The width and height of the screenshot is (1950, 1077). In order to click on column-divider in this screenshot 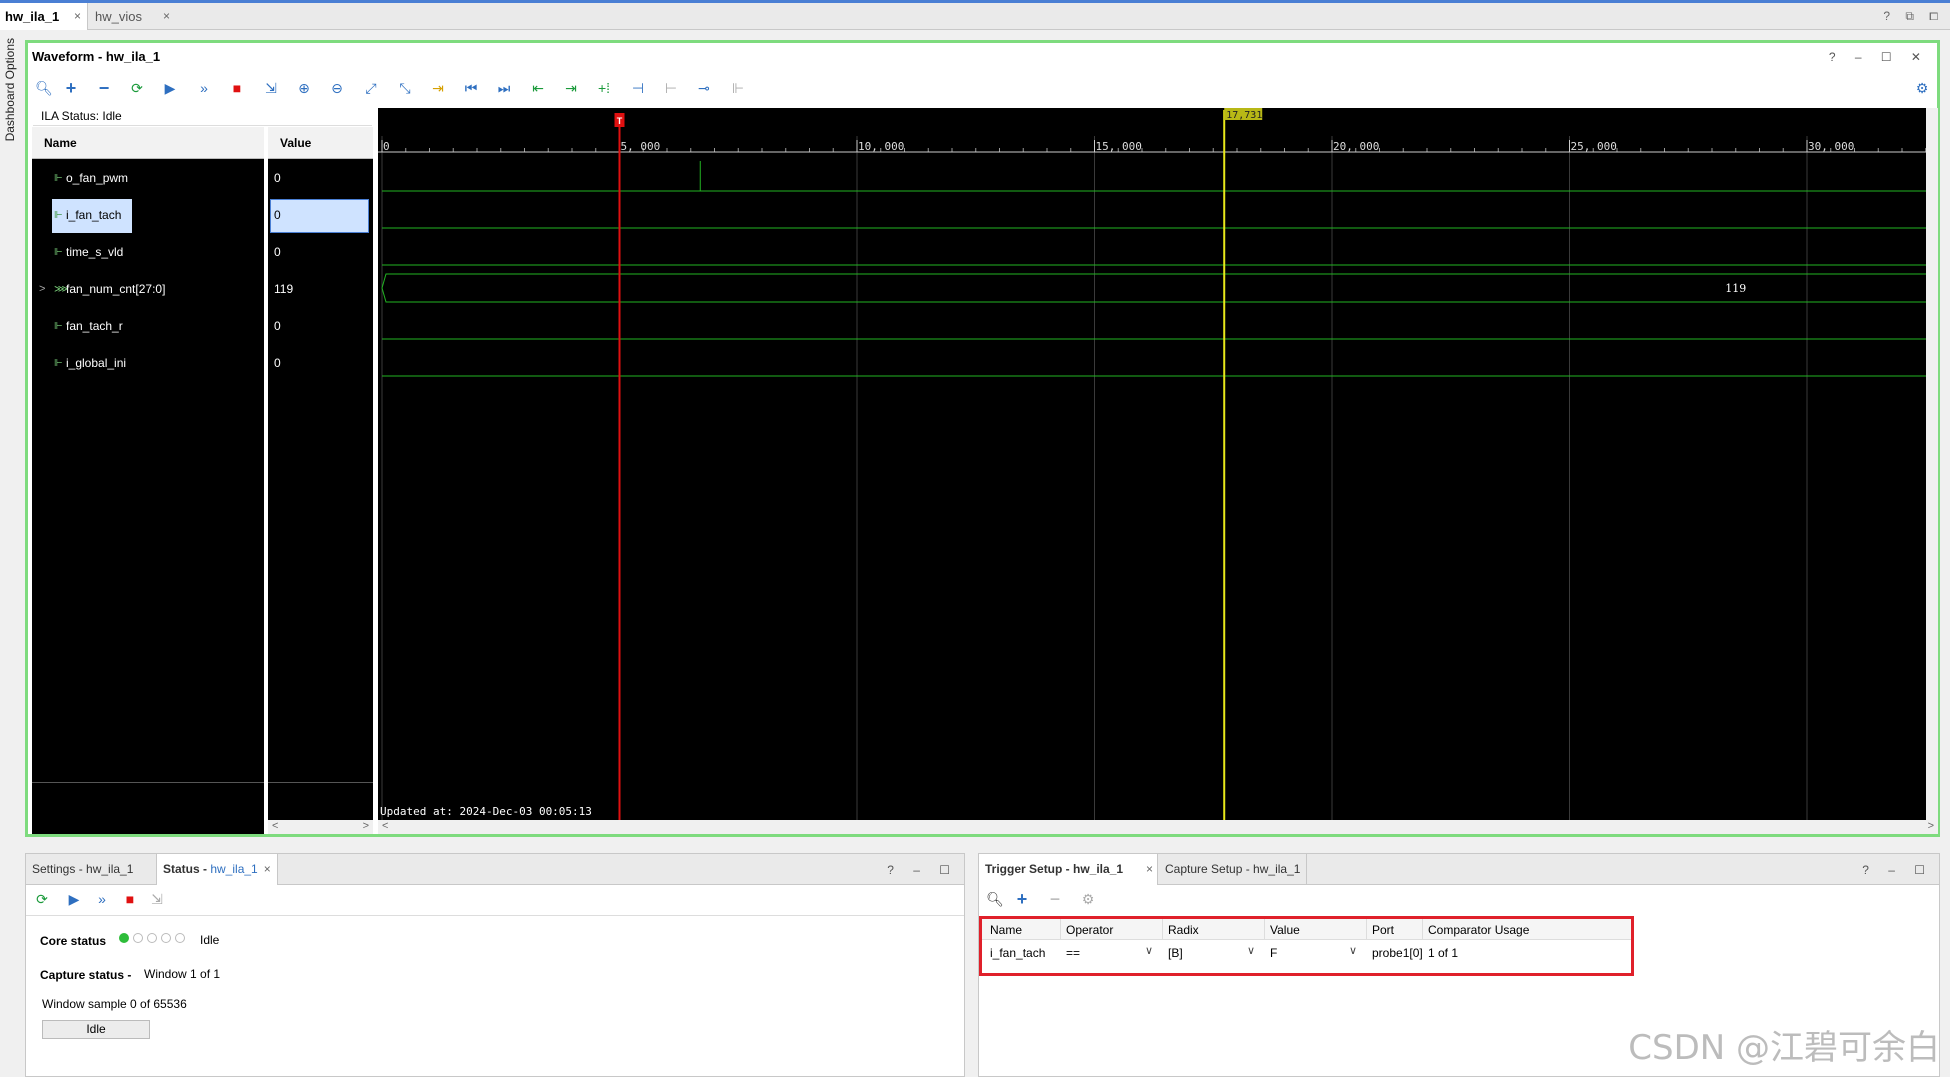, I will do `click(1366, 929)`.